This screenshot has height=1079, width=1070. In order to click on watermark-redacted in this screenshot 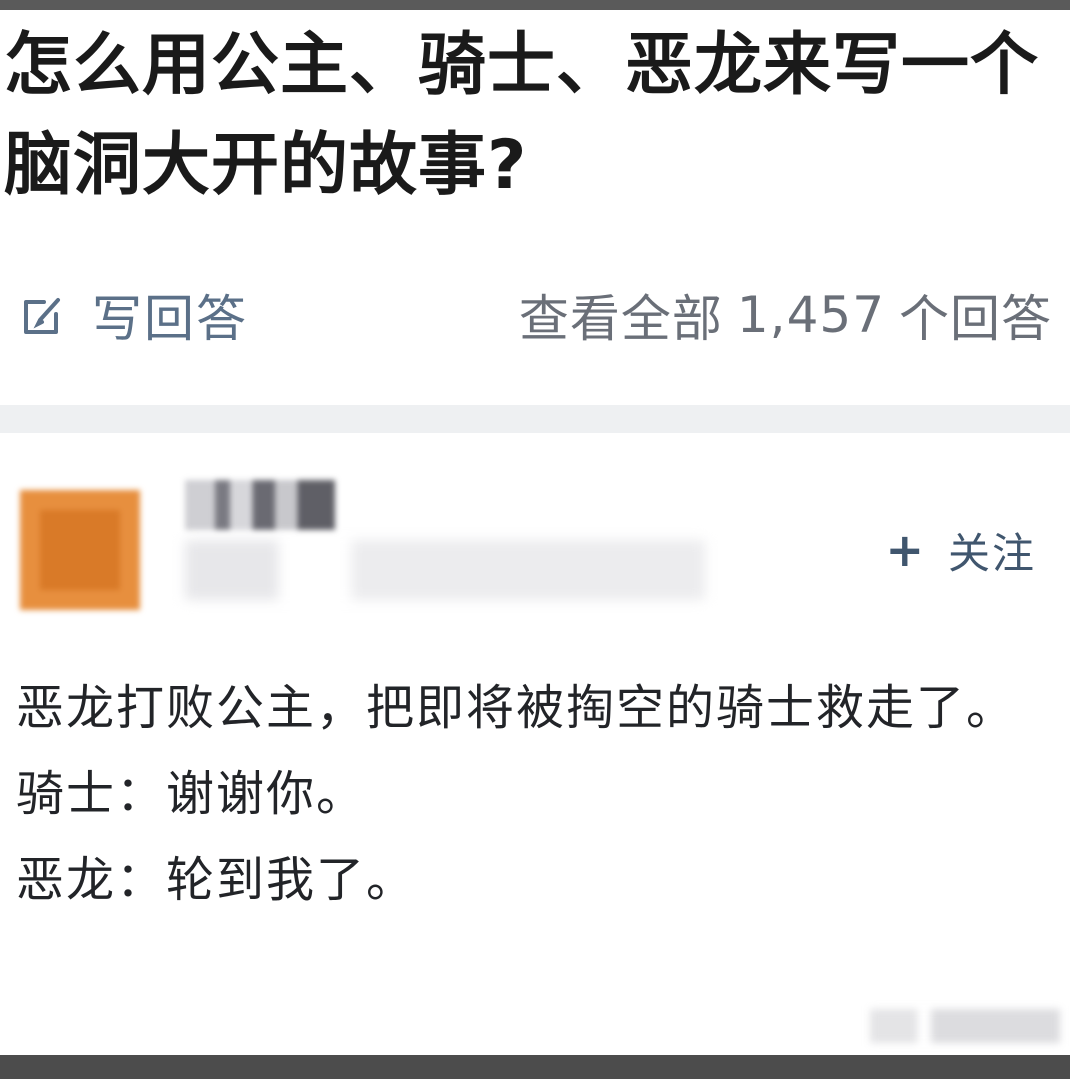, I will do `click(965, 1026)`.